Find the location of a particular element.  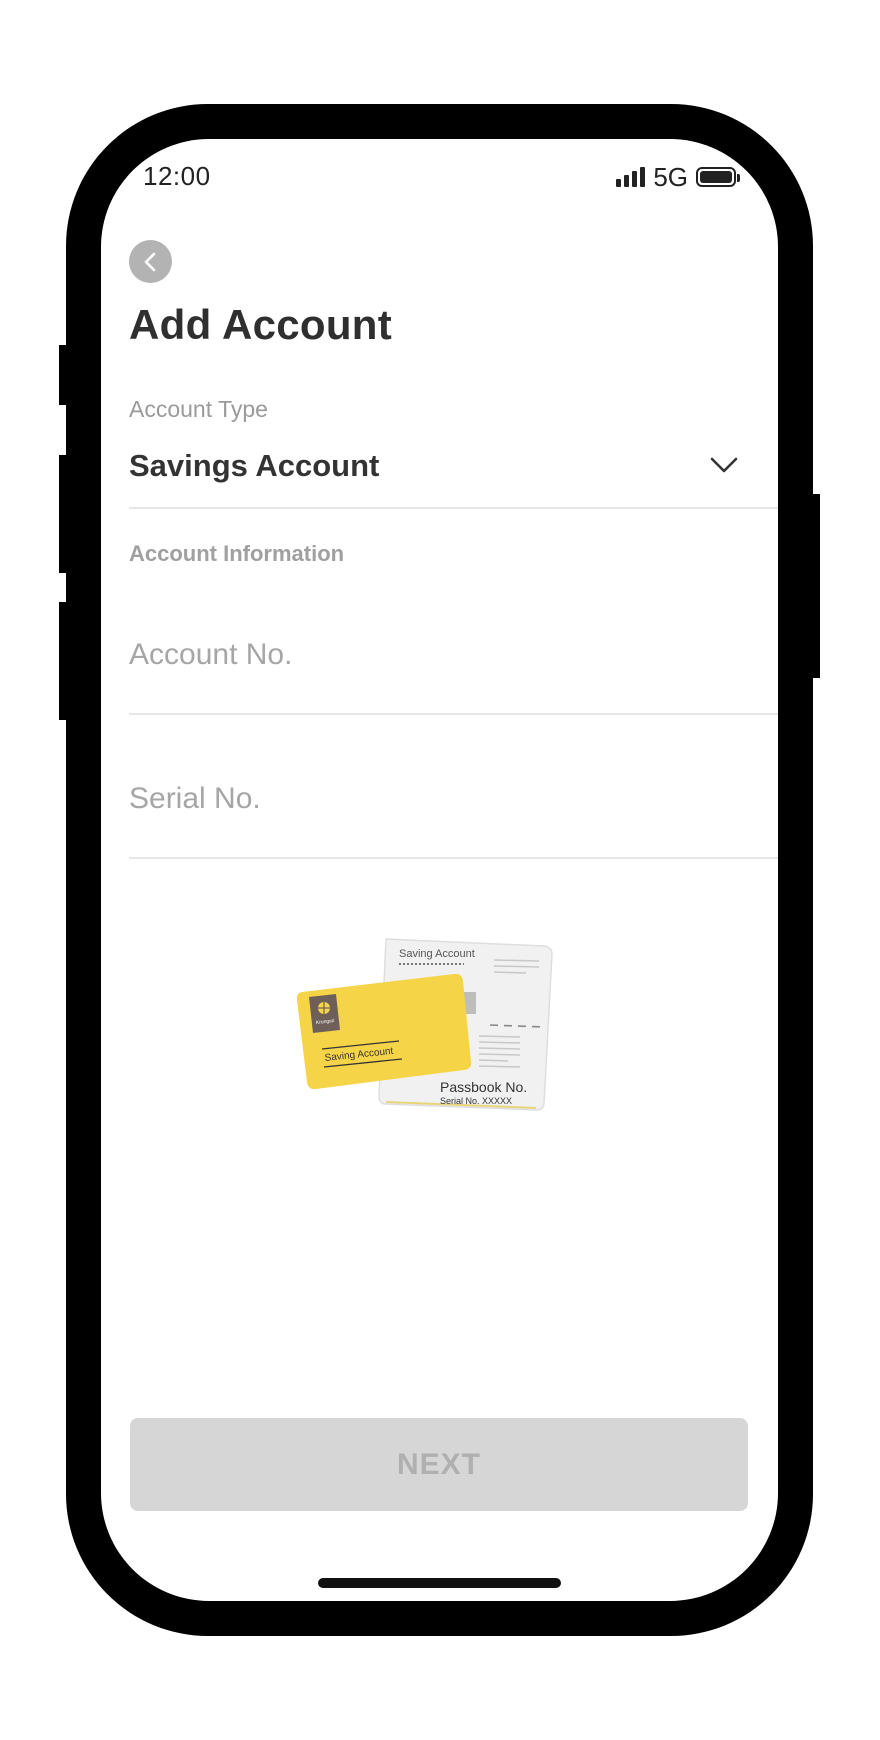

serial-number-divider is located at coordinates (453, 858).